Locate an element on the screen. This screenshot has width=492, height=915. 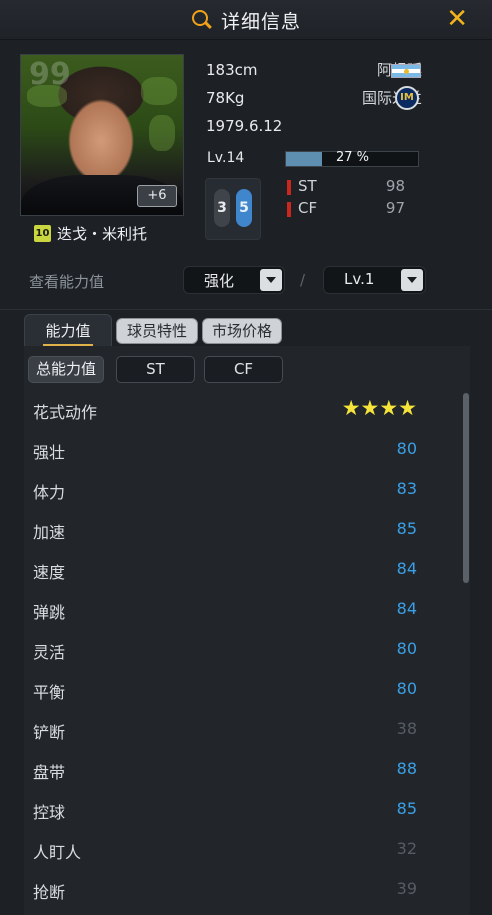
star-rating-icon: ★★★★ is located at coordinates (379, 408).